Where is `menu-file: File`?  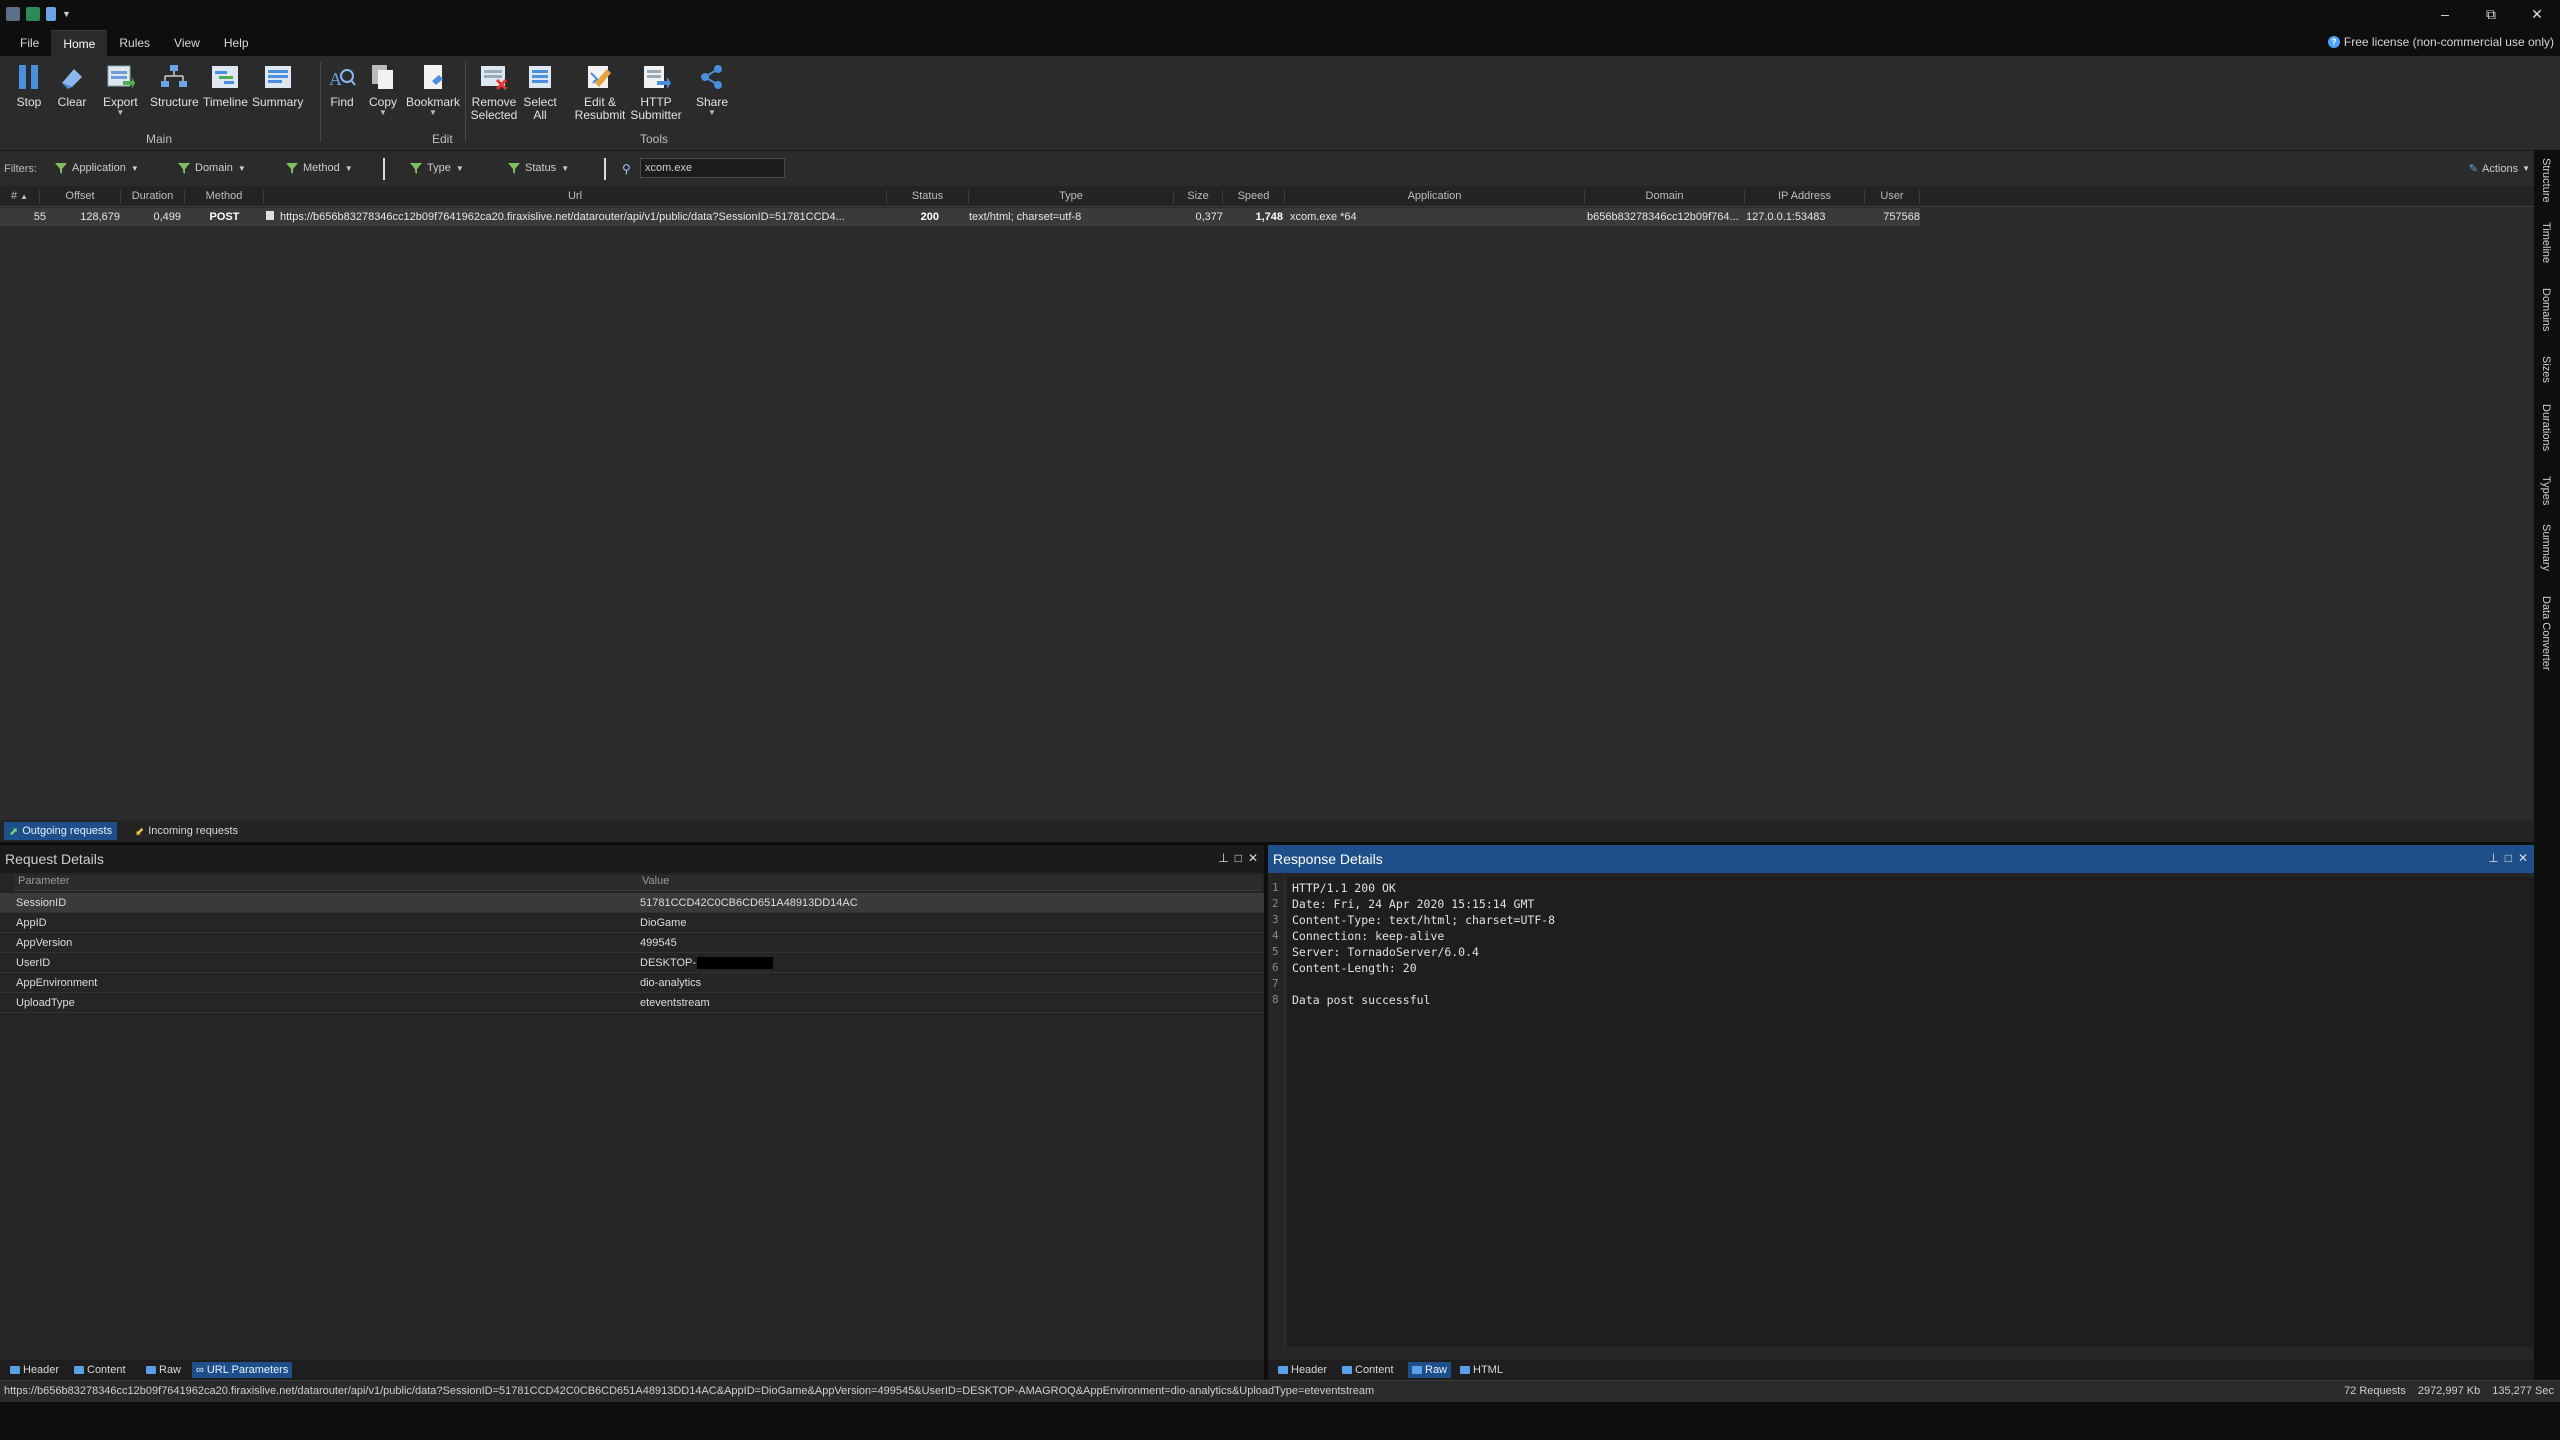
menu-file: File is located at coordinates (29, 43).